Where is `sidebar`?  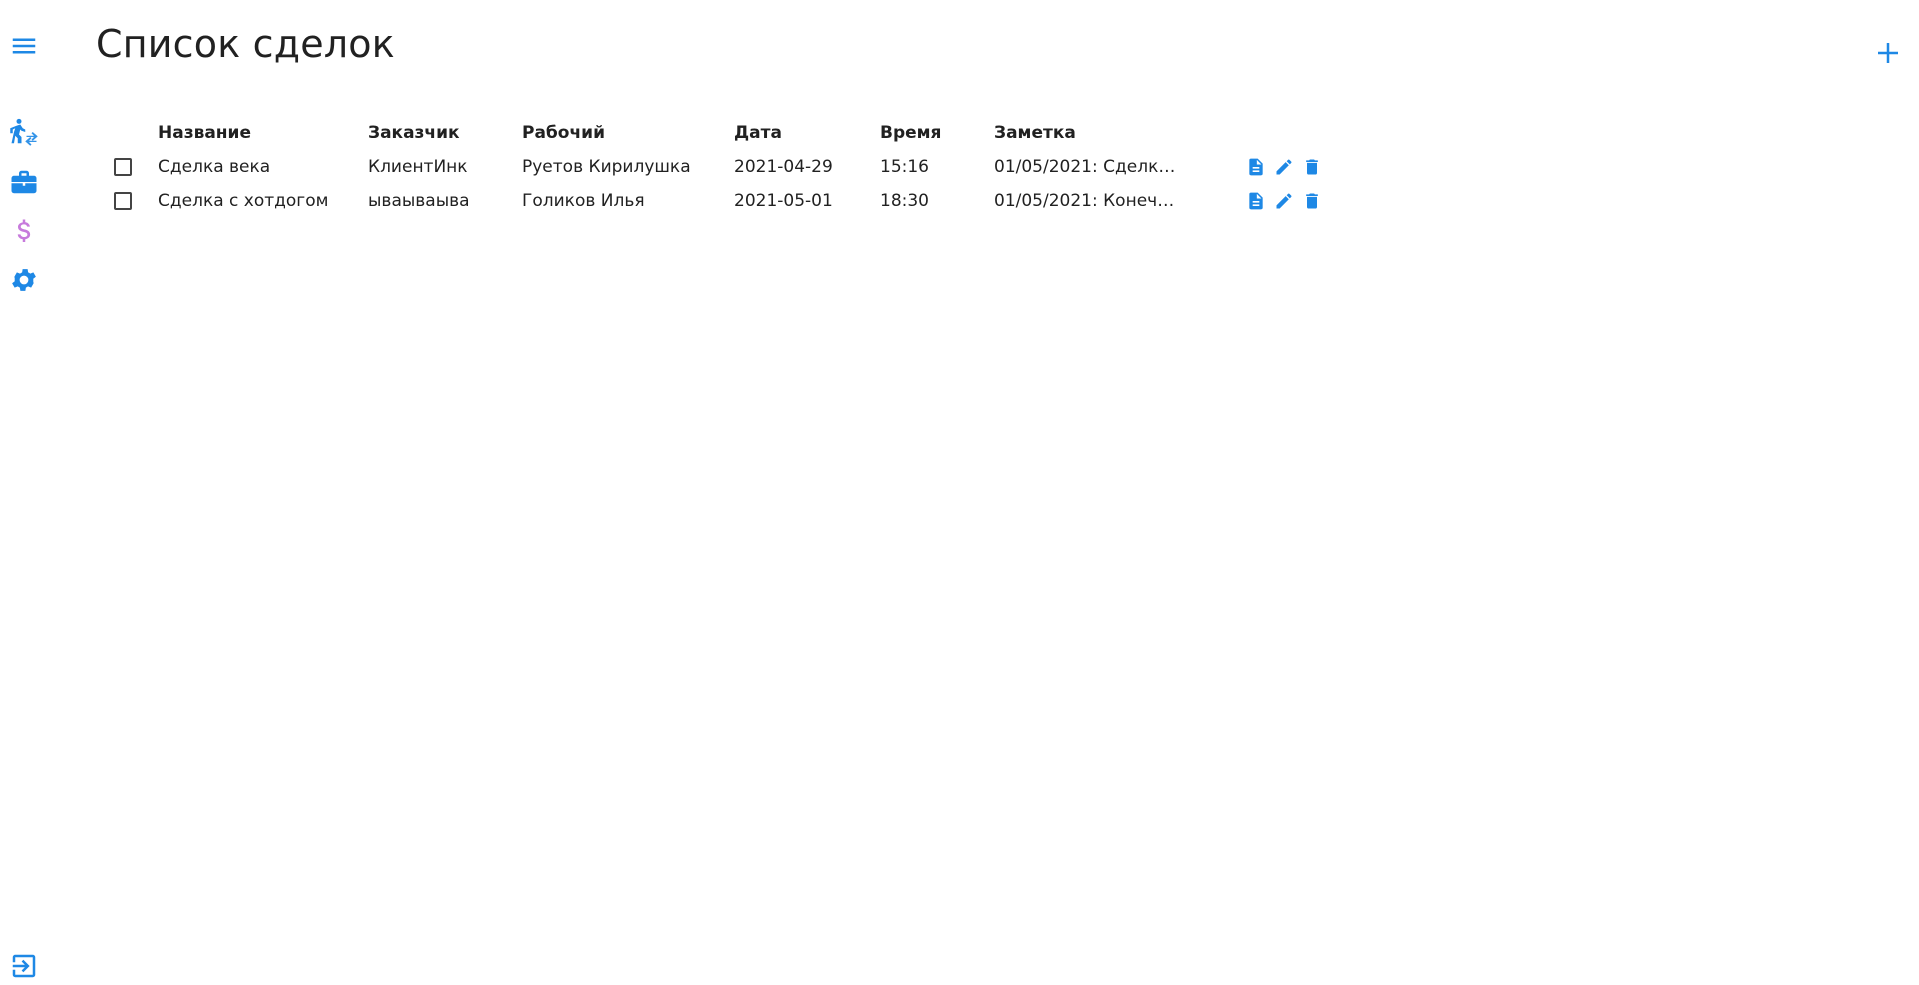 sidebar is located at coordinates (24, 492).